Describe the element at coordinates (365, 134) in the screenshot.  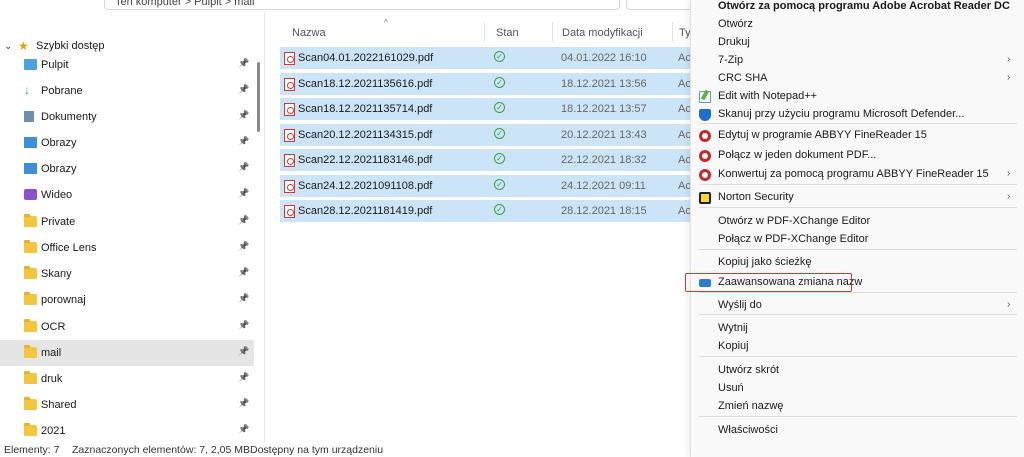
I see `file-name: Scan20.12.2021134315.pdf` at that location.